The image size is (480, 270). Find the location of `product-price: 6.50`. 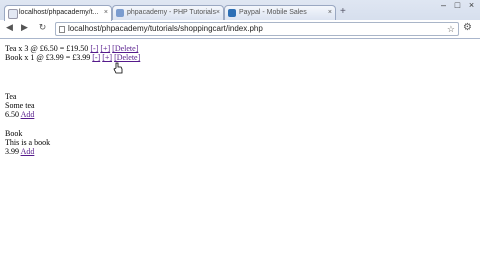

product-price: 6.50 is located at coordinates (12, 114).